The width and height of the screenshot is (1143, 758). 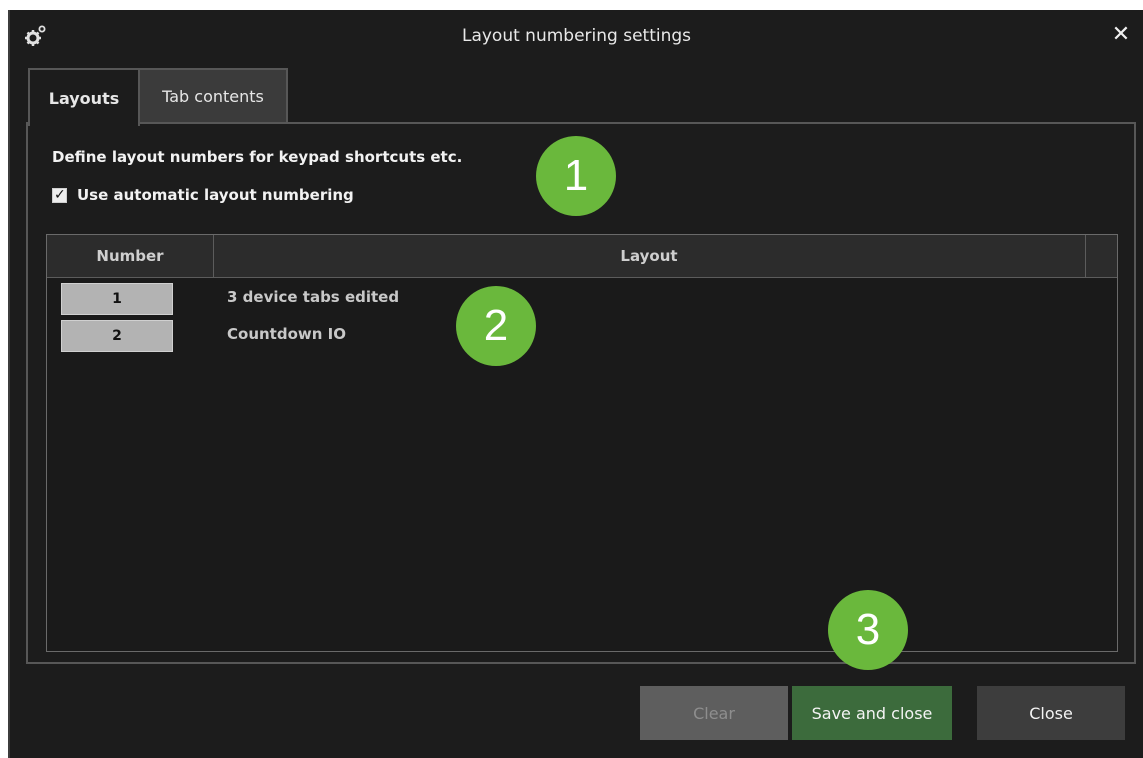 I want to click on layout-name: Countdown IO, so click(x=286, y=334).